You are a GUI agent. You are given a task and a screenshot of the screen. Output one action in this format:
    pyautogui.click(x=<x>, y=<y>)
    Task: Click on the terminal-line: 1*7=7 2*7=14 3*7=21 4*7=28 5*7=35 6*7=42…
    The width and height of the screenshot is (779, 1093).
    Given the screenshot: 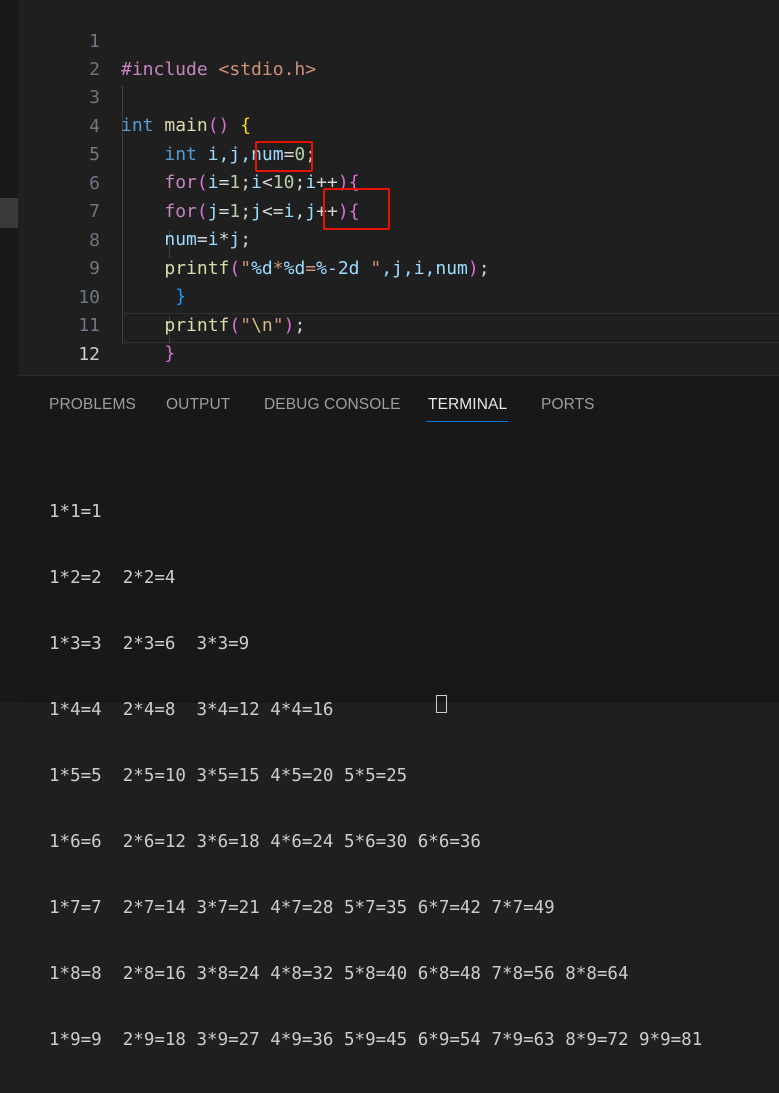 What is the action you would take?
    pyautogui.click(x=302, y=908)
    